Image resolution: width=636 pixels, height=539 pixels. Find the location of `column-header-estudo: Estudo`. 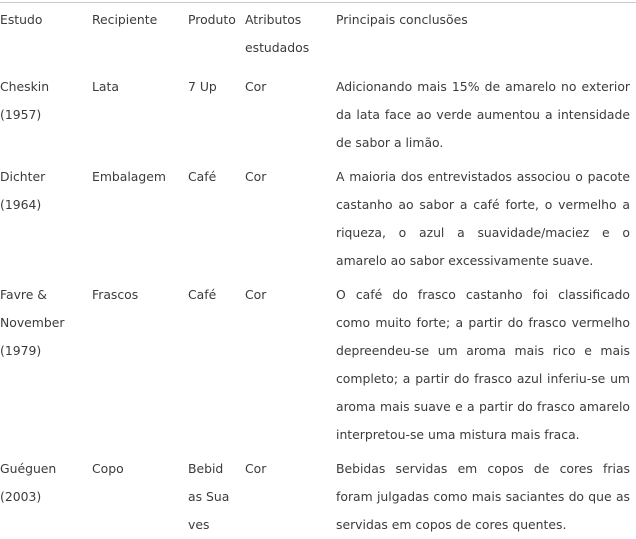

column-header-estudo: Estudo is located at coordinates (46, 34).